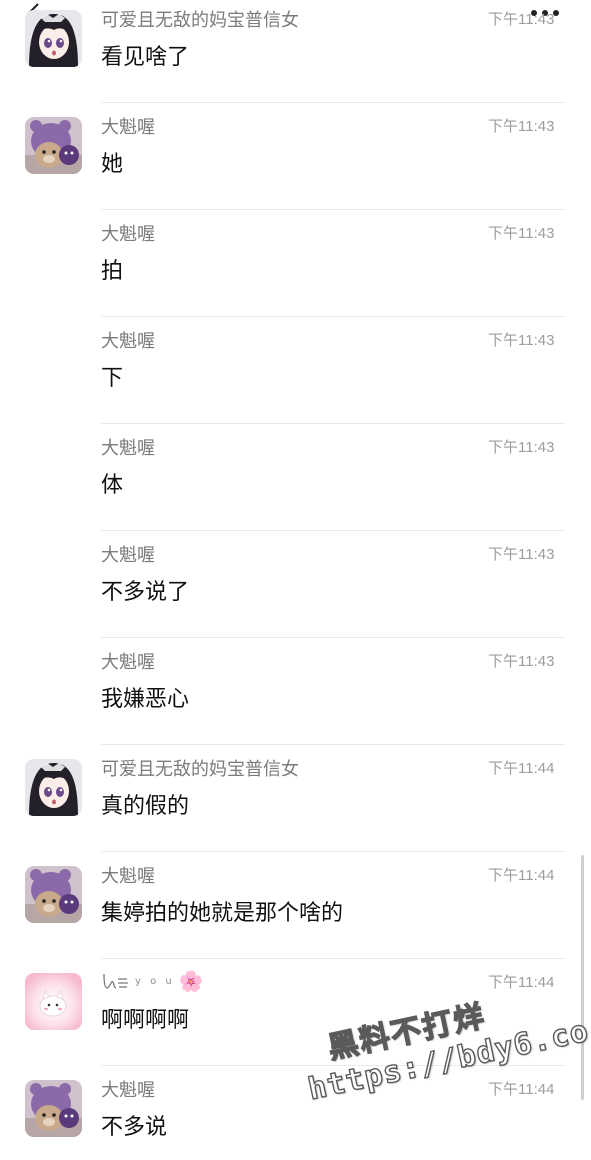 The width and height of the screenshot is (591, 1160). What do you see at coordinates (191, 981) in the screenshot?
I see `cherry-blossom-icon: 🌸` at bounding box center [191, 981].